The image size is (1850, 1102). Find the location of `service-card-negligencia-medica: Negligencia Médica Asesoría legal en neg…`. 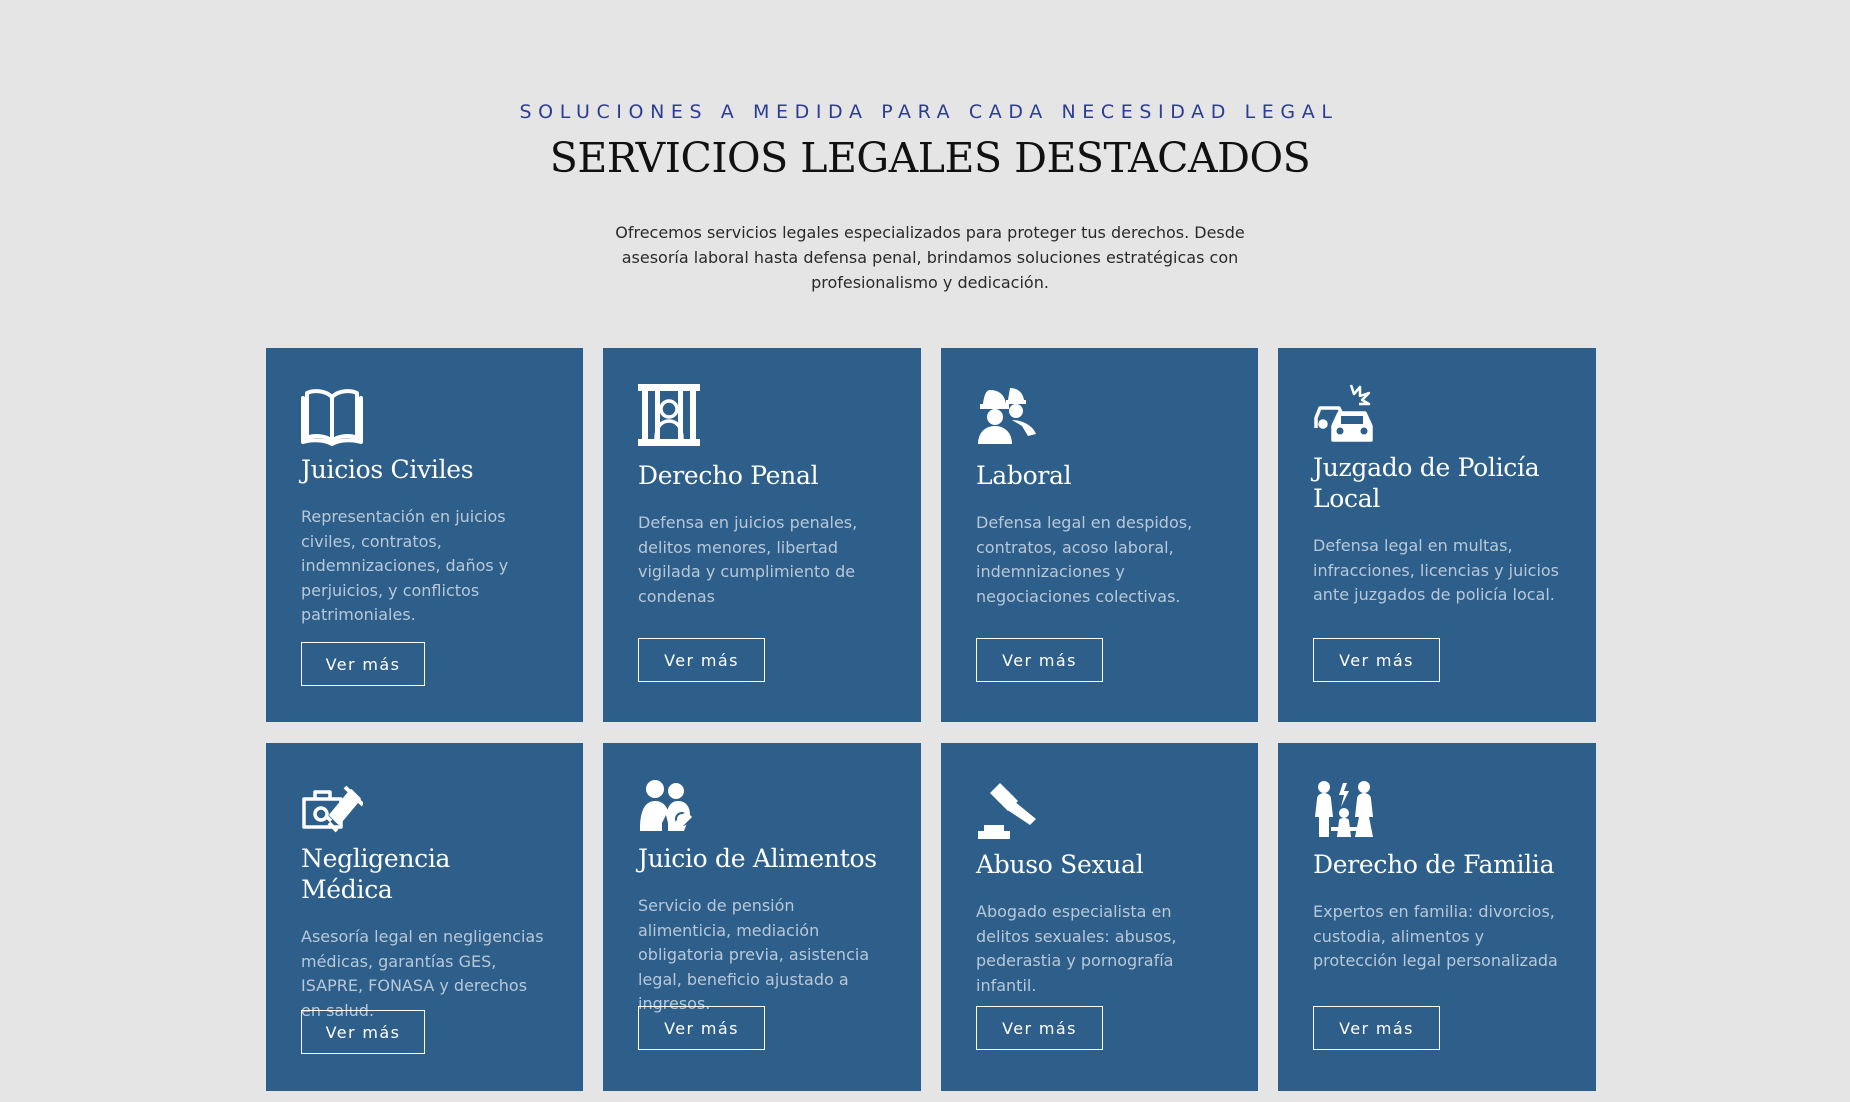

service-card-negligencia-medica: Negligencia Médica Asesoría legal en neg… is located at coordinates (424, 917).